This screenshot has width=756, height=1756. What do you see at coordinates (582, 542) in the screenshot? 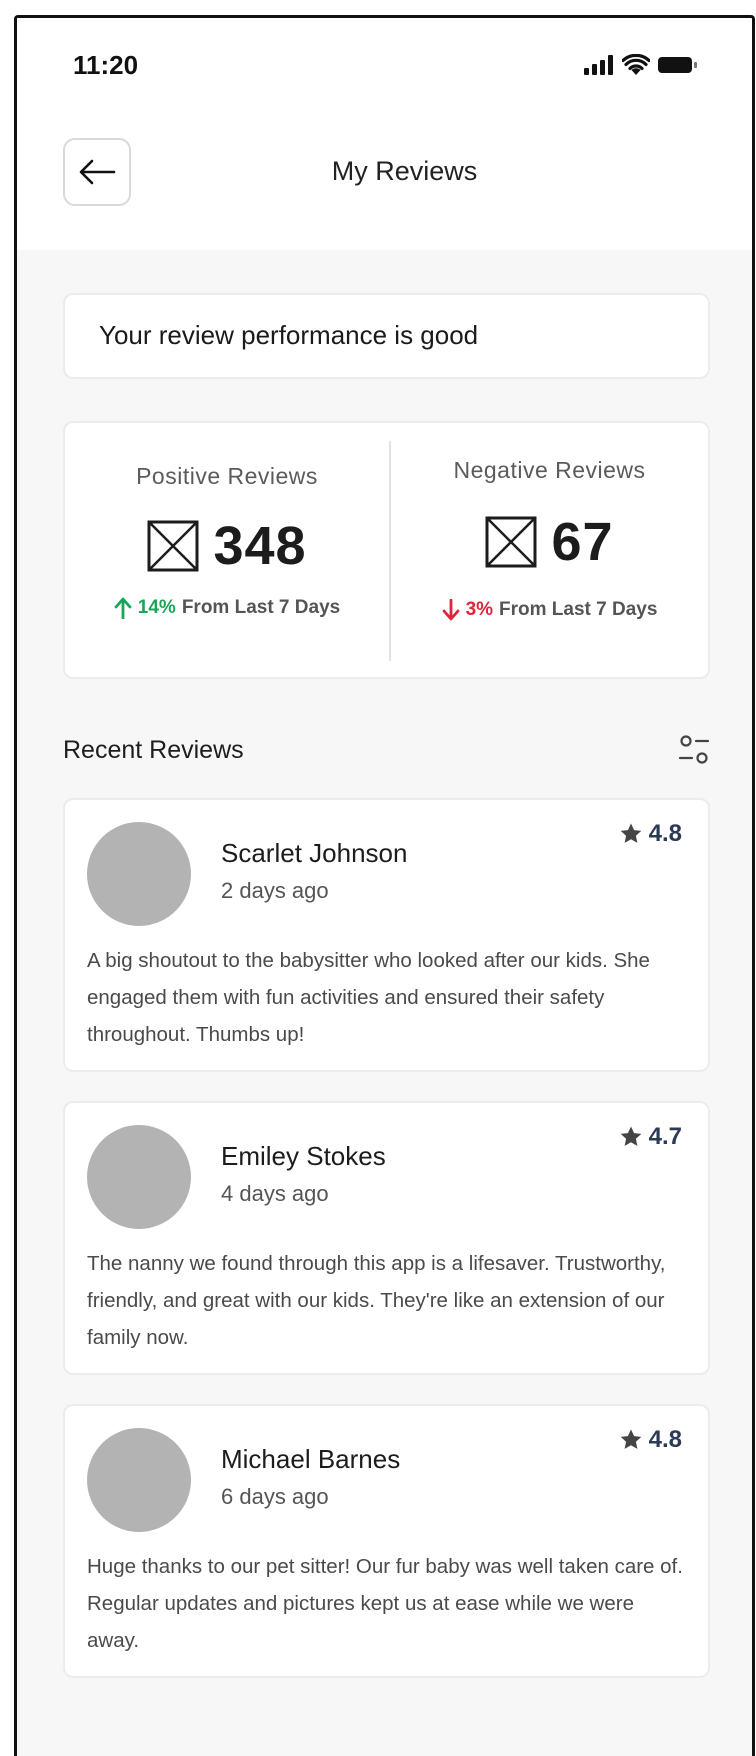
I see `negative-reviews-count: 67` at bounding box center [582, 542].